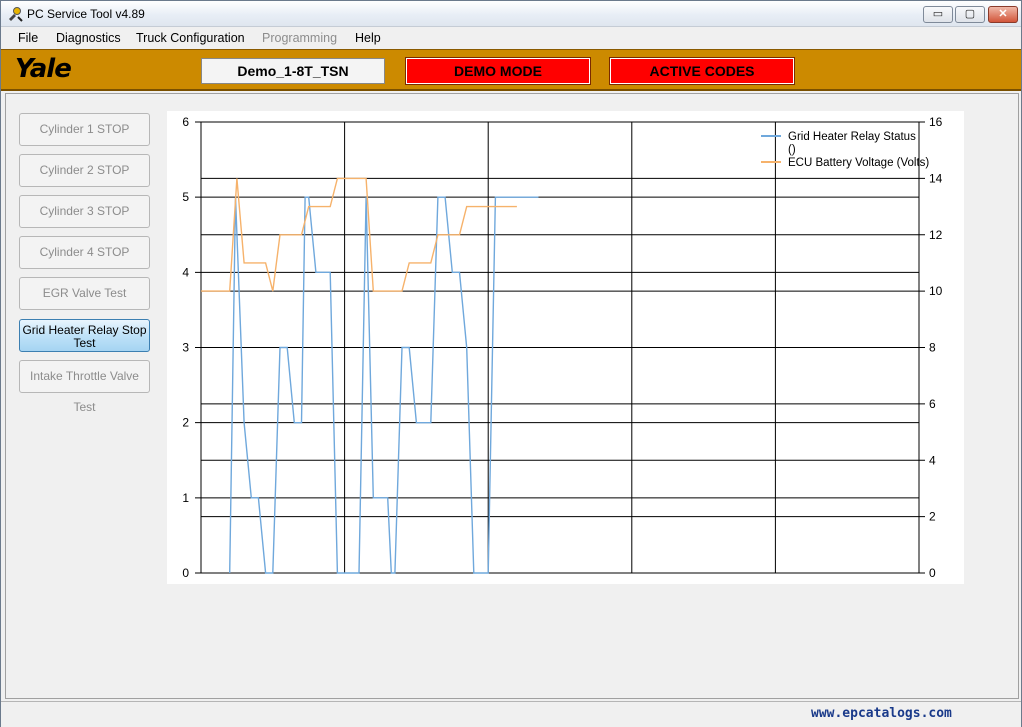  What do you see at coordinates (185, 348) in the screenshot?
I see `left-tick-label-3: 3` at bounding box center [185, 348].